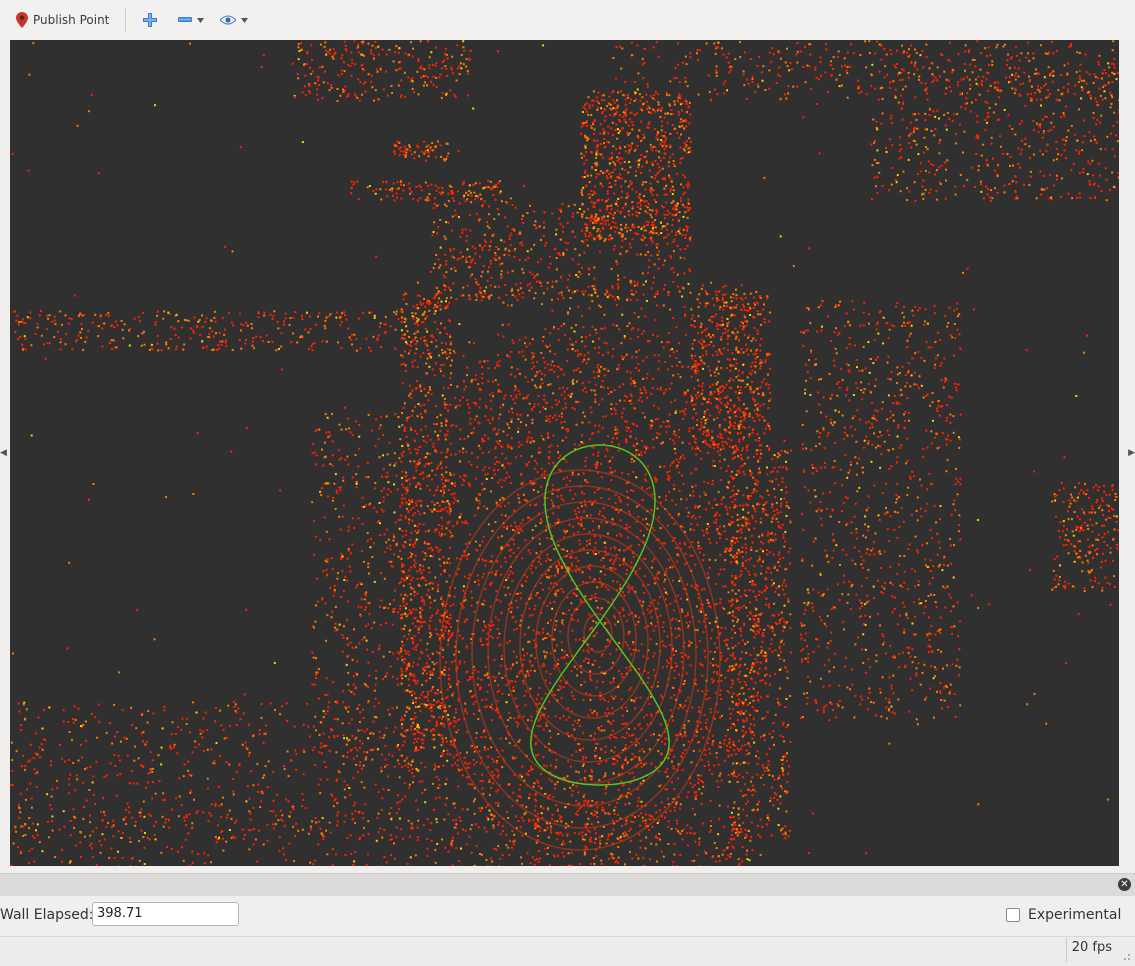 Image resolution: width=1135 pixels, height=966 pixels. What do you see at coordinates (71, 20) in the screenshot?
I see `publish-point-label: Publish Point` at bounding box center [71, 20].